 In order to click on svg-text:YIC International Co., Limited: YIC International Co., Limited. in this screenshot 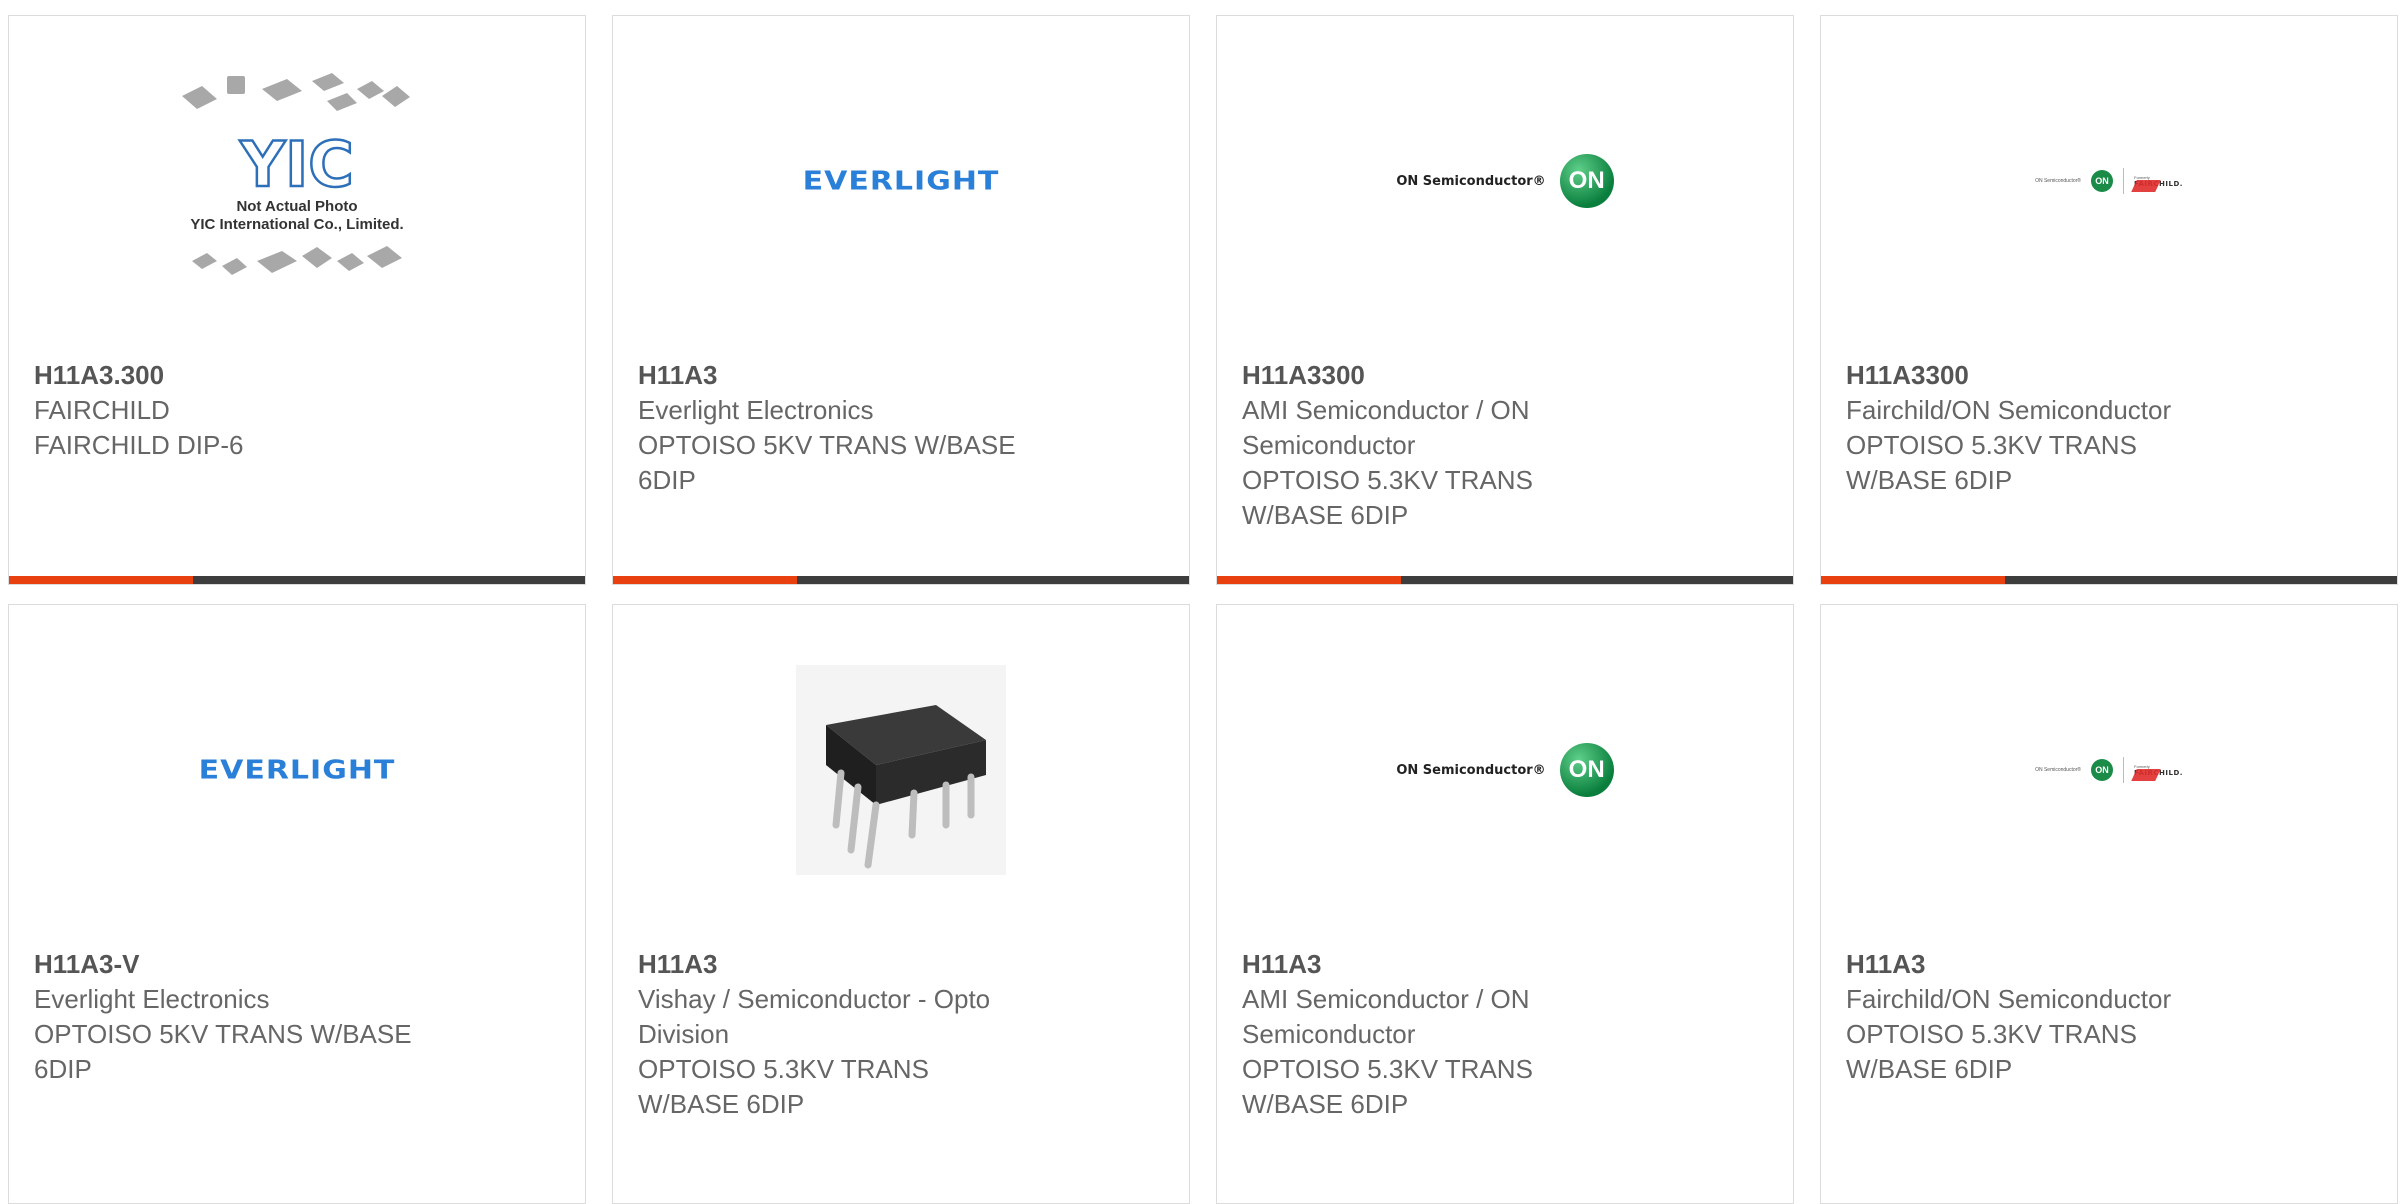, I will do `click(296, 224)`.